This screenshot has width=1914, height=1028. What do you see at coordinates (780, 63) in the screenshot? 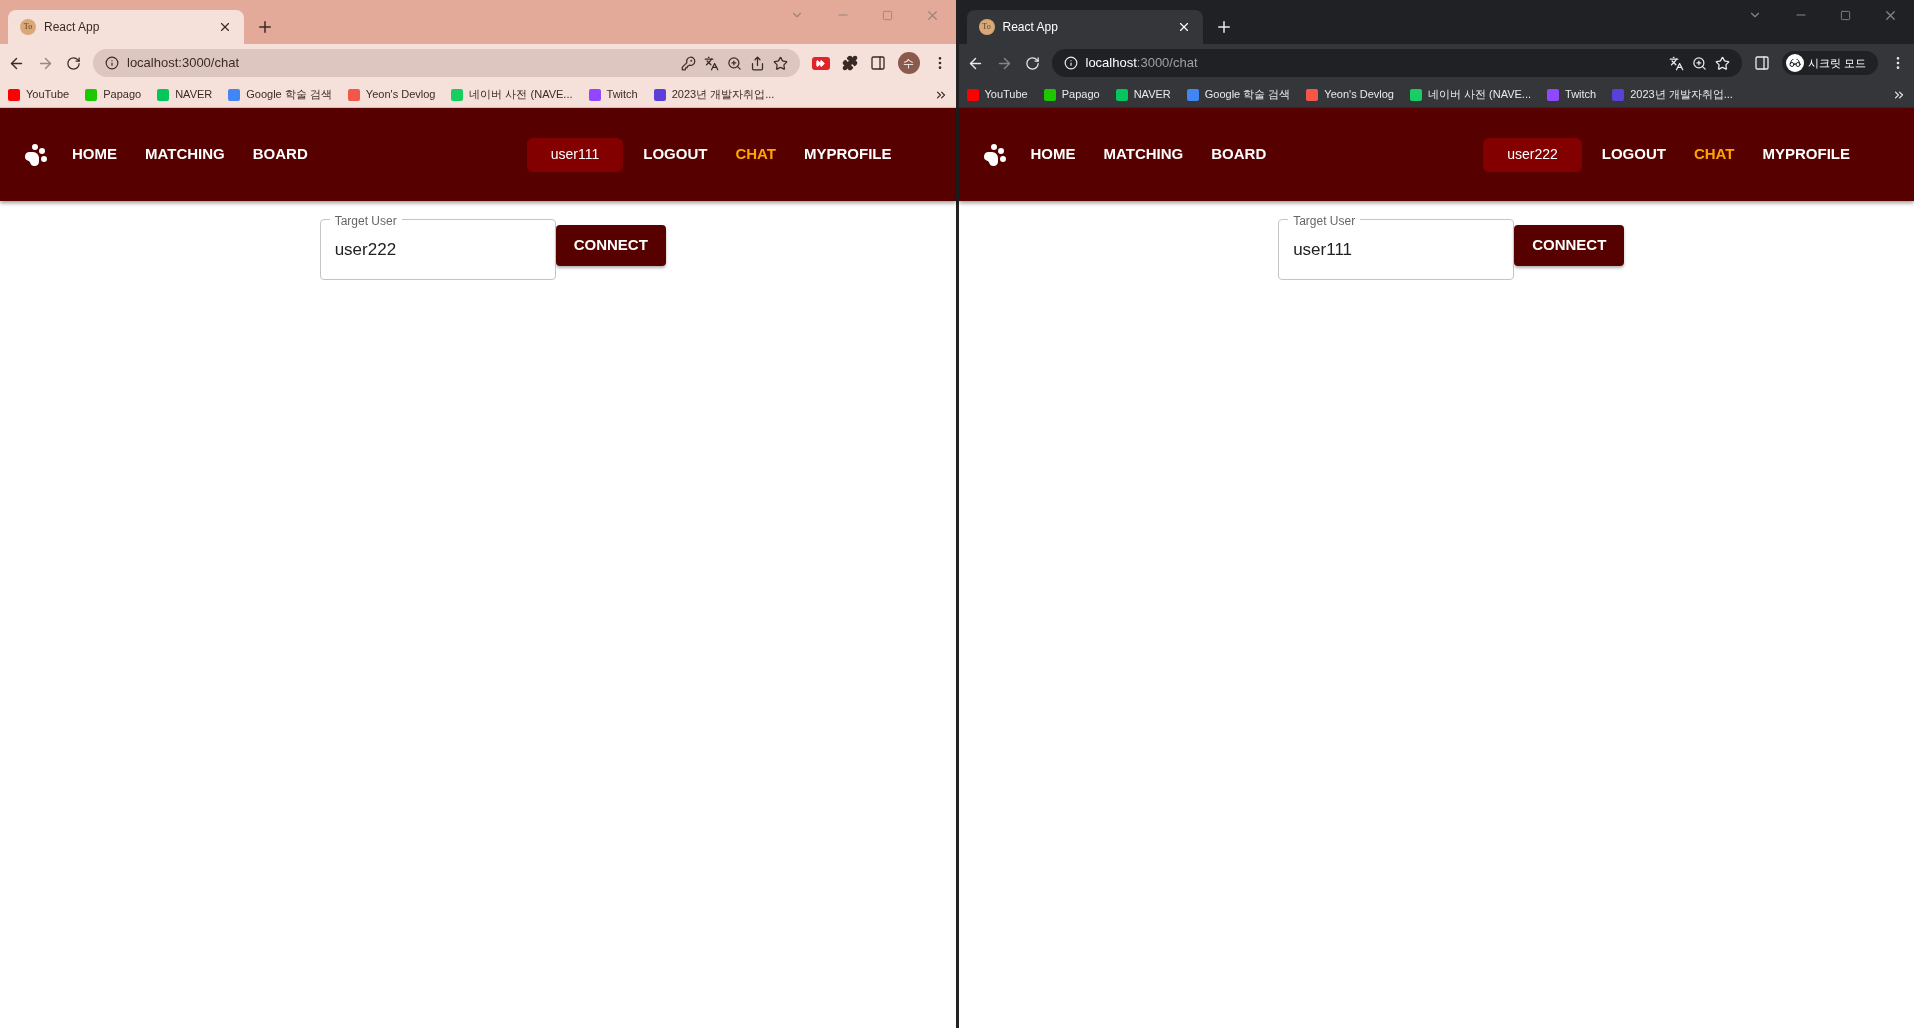
I see `star-icon` at bounding box center [780, 63].